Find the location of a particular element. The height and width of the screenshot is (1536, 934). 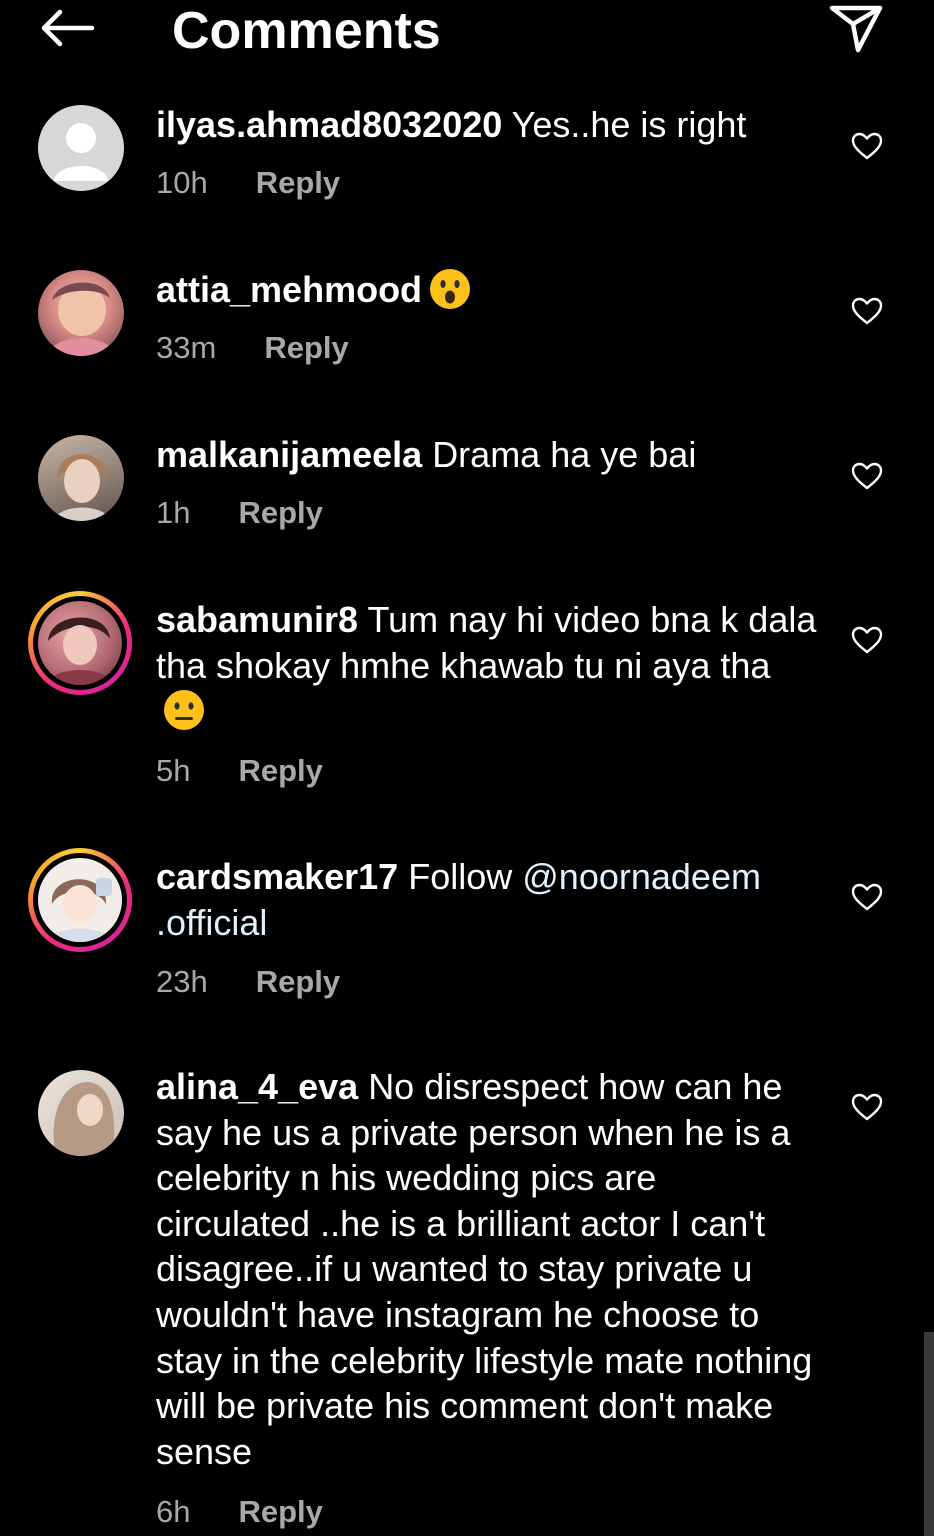

comment-body: Follow is located at coordinates (460, 876).